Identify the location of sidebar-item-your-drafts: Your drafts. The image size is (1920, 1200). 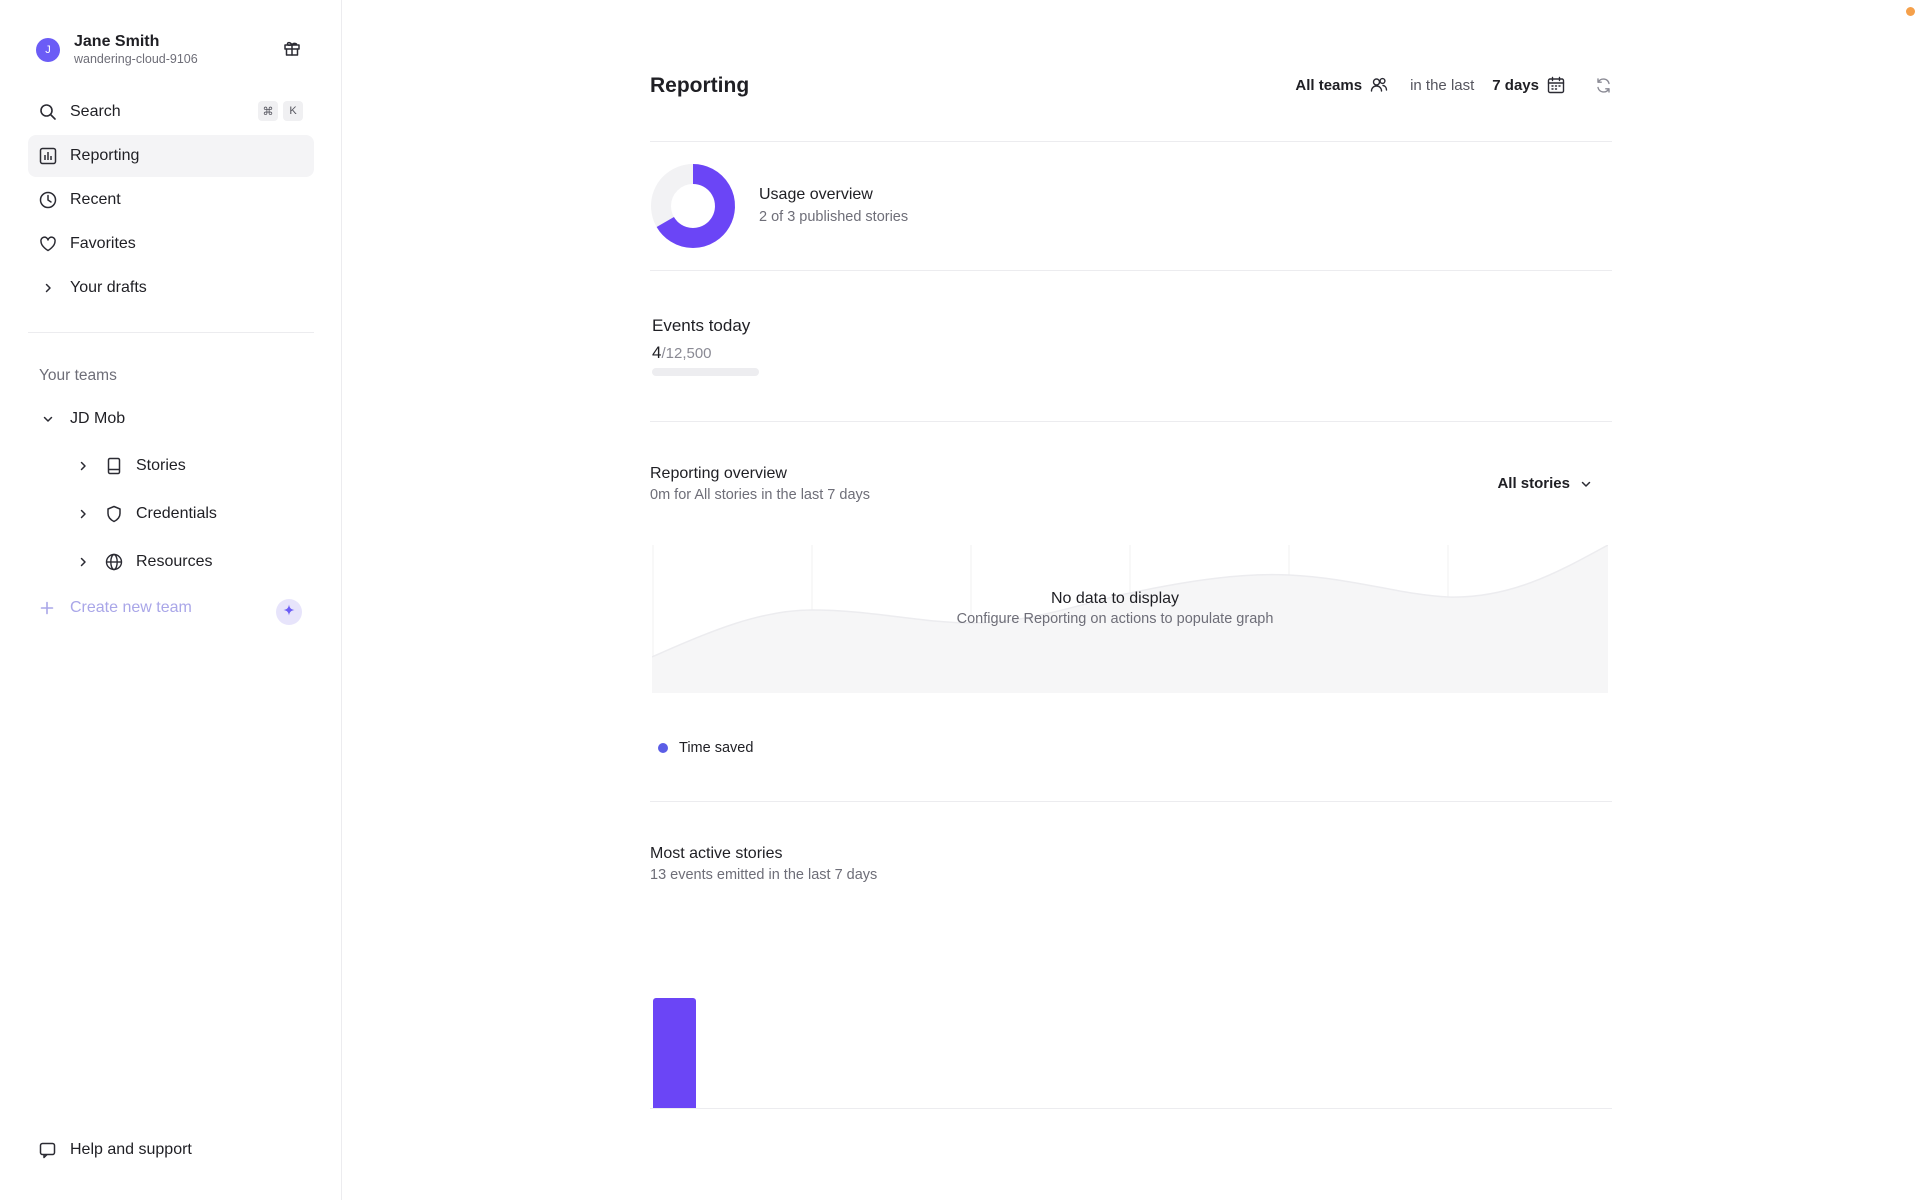
(171, 288).